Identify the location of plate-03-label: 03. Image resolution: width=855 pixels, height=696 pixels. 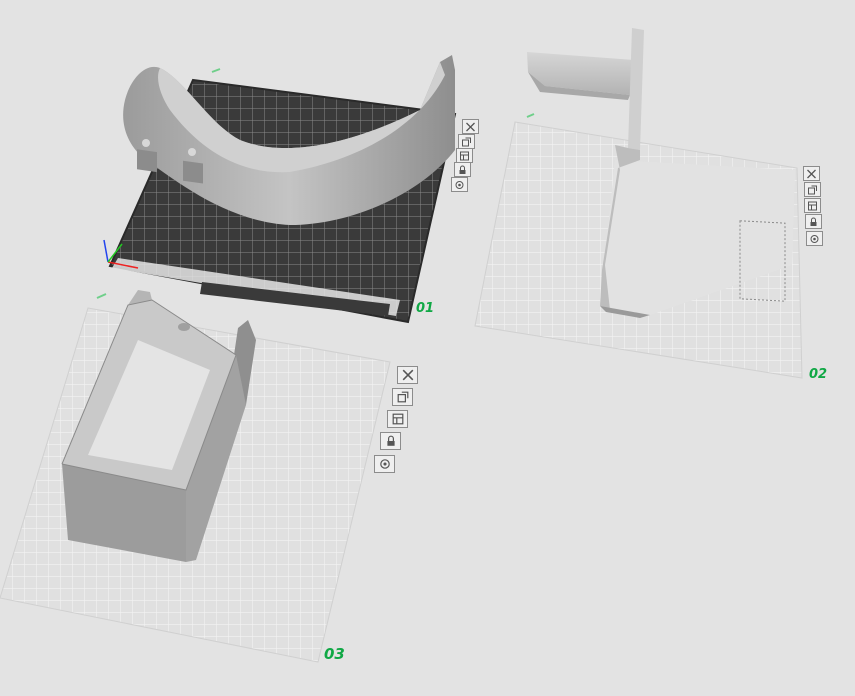
(334, 654).